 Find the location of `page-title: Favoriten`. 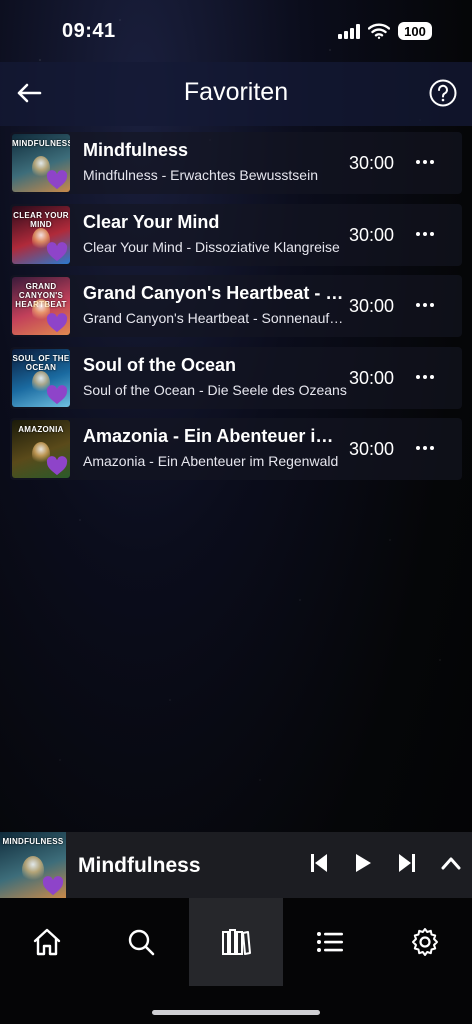

page-title: Favoriten is located at coordinates (236, 92).